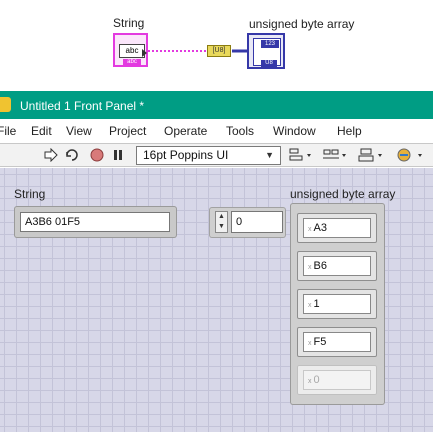 This screenshot has width=433, height=432. I want to click on array-element-value: 1, so click(316, 304).